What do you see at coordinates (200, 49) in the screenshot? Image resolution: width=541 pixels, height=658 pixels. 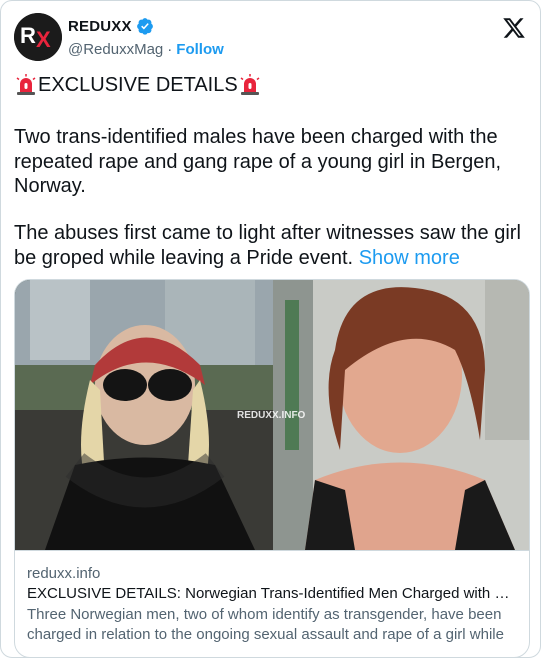 I see `follow-button: Follow` at bounding box center [200, 49].